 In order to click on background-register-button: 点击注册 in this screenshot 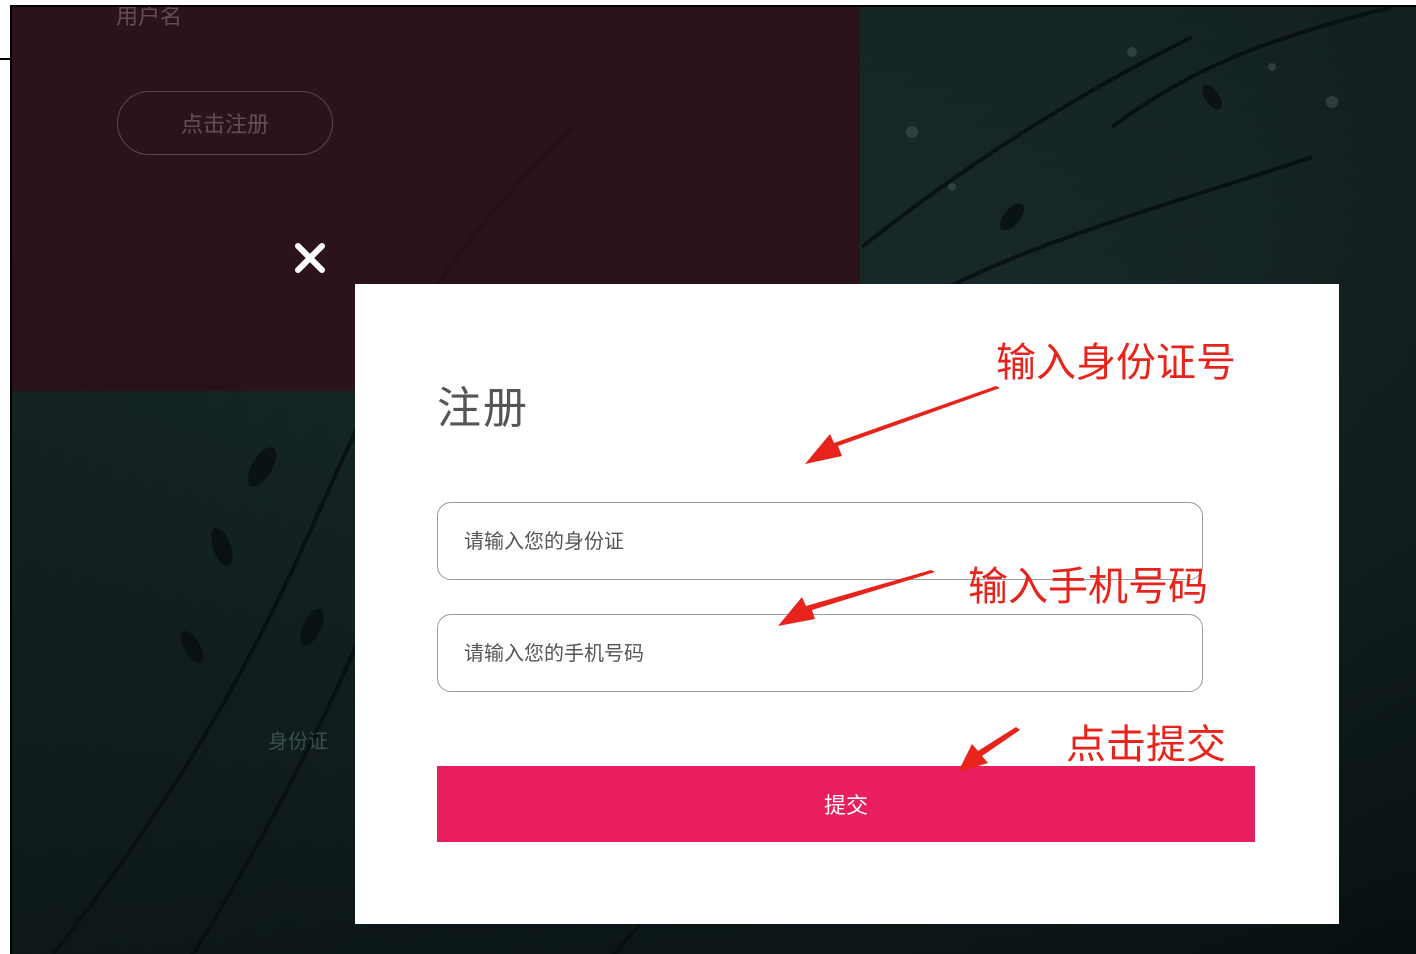, I will do `click(225, 123)`.